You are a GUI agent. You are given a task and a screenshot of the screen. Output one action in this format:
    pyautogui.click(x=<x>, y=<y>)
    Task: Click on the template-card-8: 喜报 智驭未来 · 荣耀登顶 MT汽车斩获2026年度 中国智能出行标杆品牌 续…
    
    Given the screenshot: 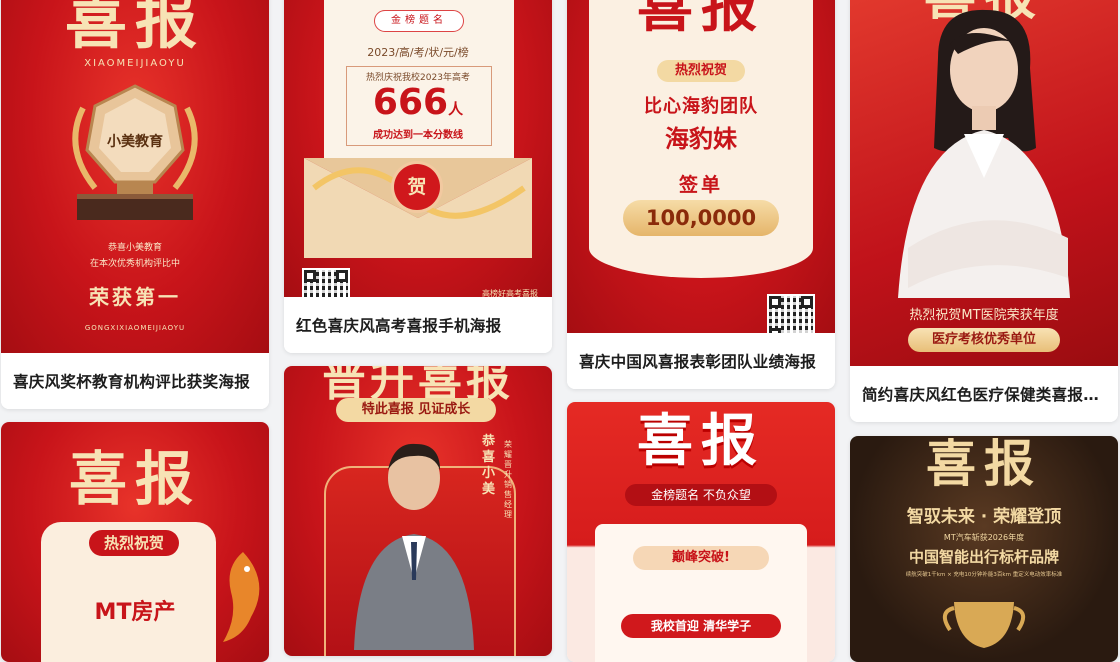 What is the action you would take?
    pyautogui.click(x=984, y=549)
    